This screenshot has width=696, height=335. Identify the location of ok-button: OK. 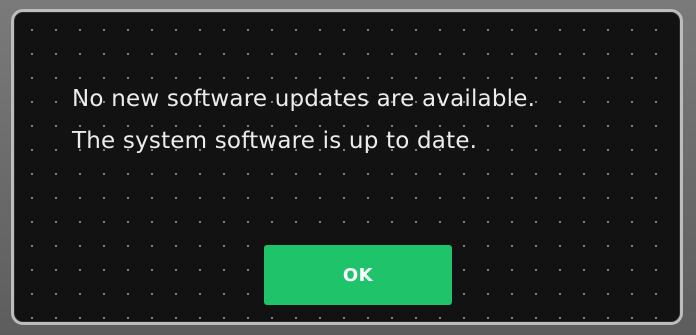
(358, 275).